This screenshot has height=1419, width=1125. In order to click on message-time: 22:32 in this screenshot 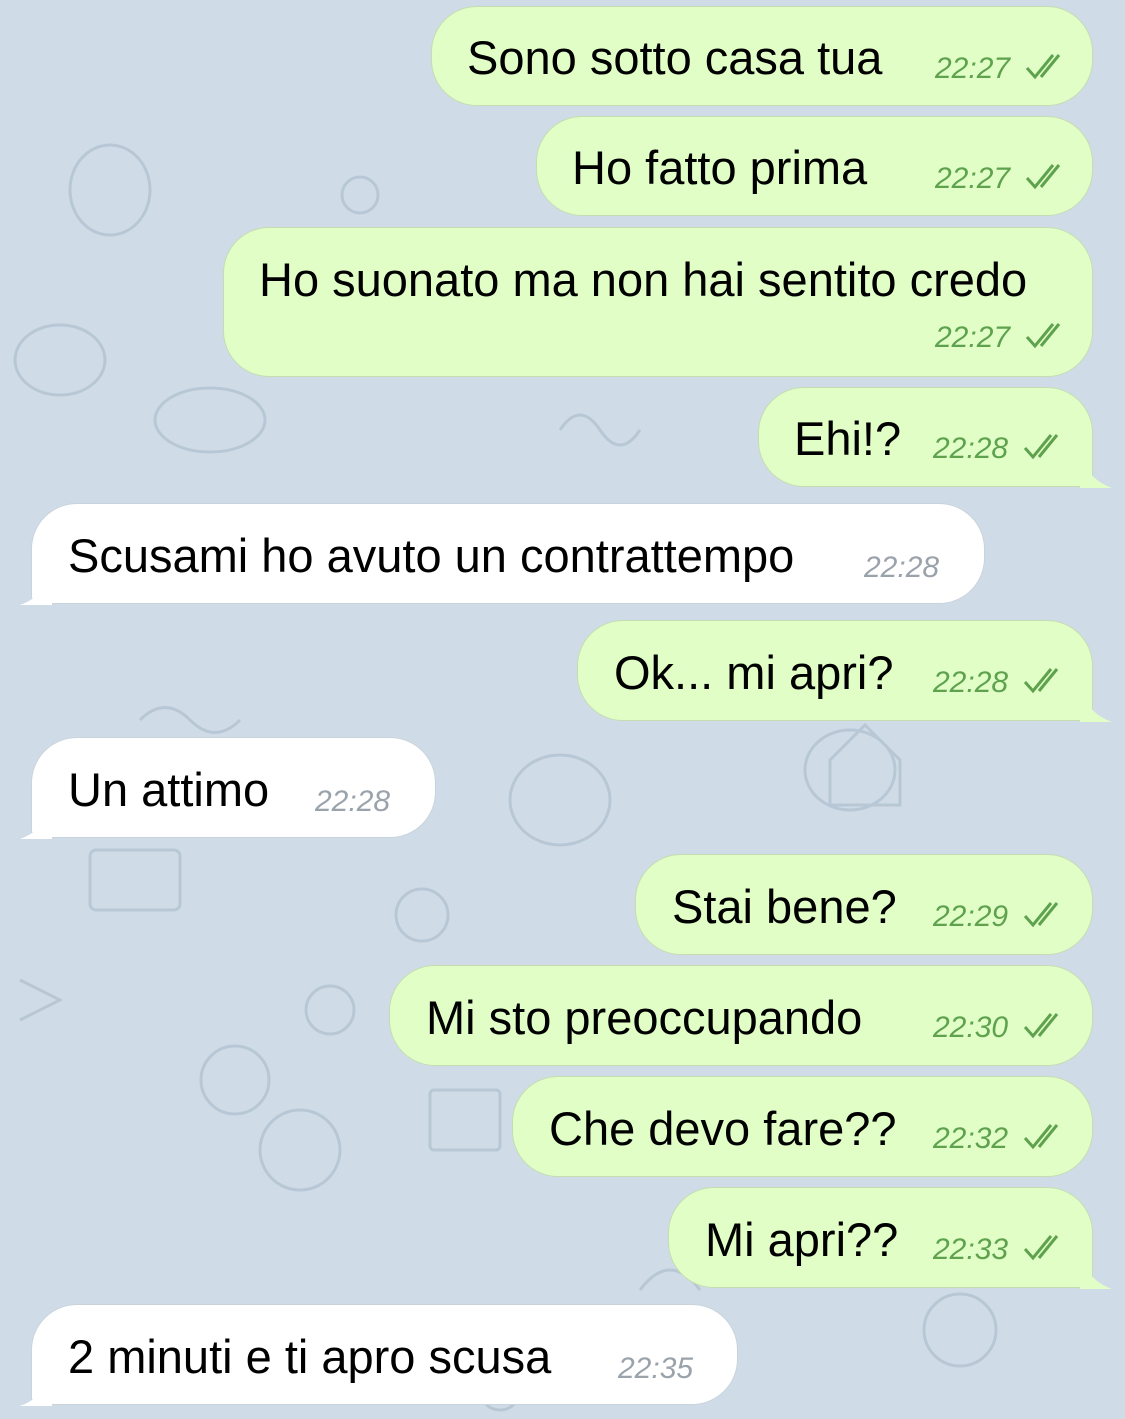, I will do `click(971, 1138)`.